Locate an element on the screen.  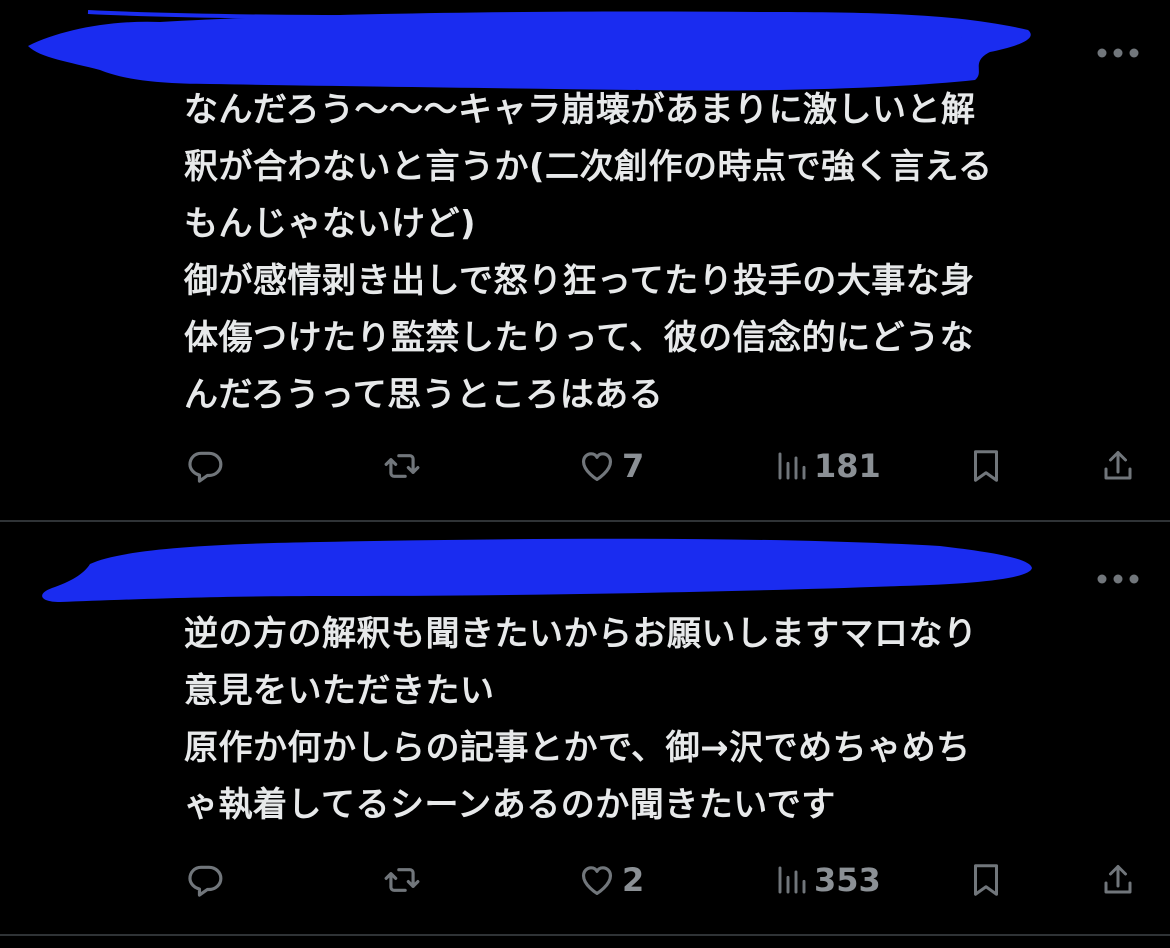
like-button: 2 is located at coordinates (611, 880).